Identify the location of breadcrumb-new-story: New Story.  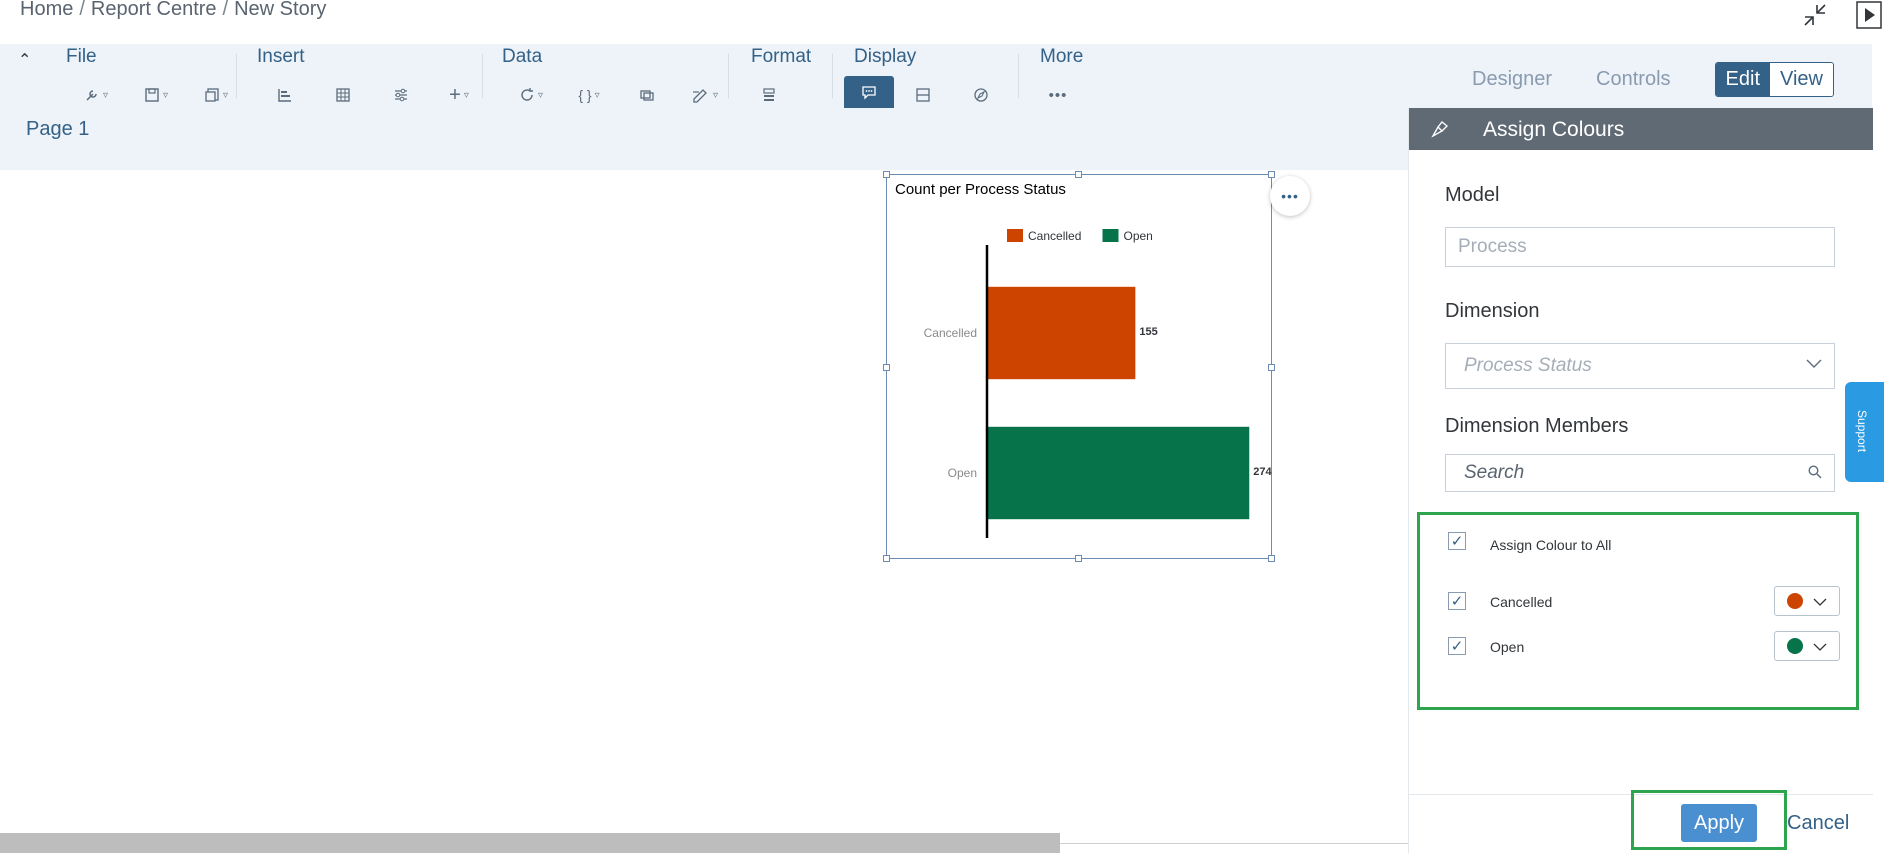
(280, 10).